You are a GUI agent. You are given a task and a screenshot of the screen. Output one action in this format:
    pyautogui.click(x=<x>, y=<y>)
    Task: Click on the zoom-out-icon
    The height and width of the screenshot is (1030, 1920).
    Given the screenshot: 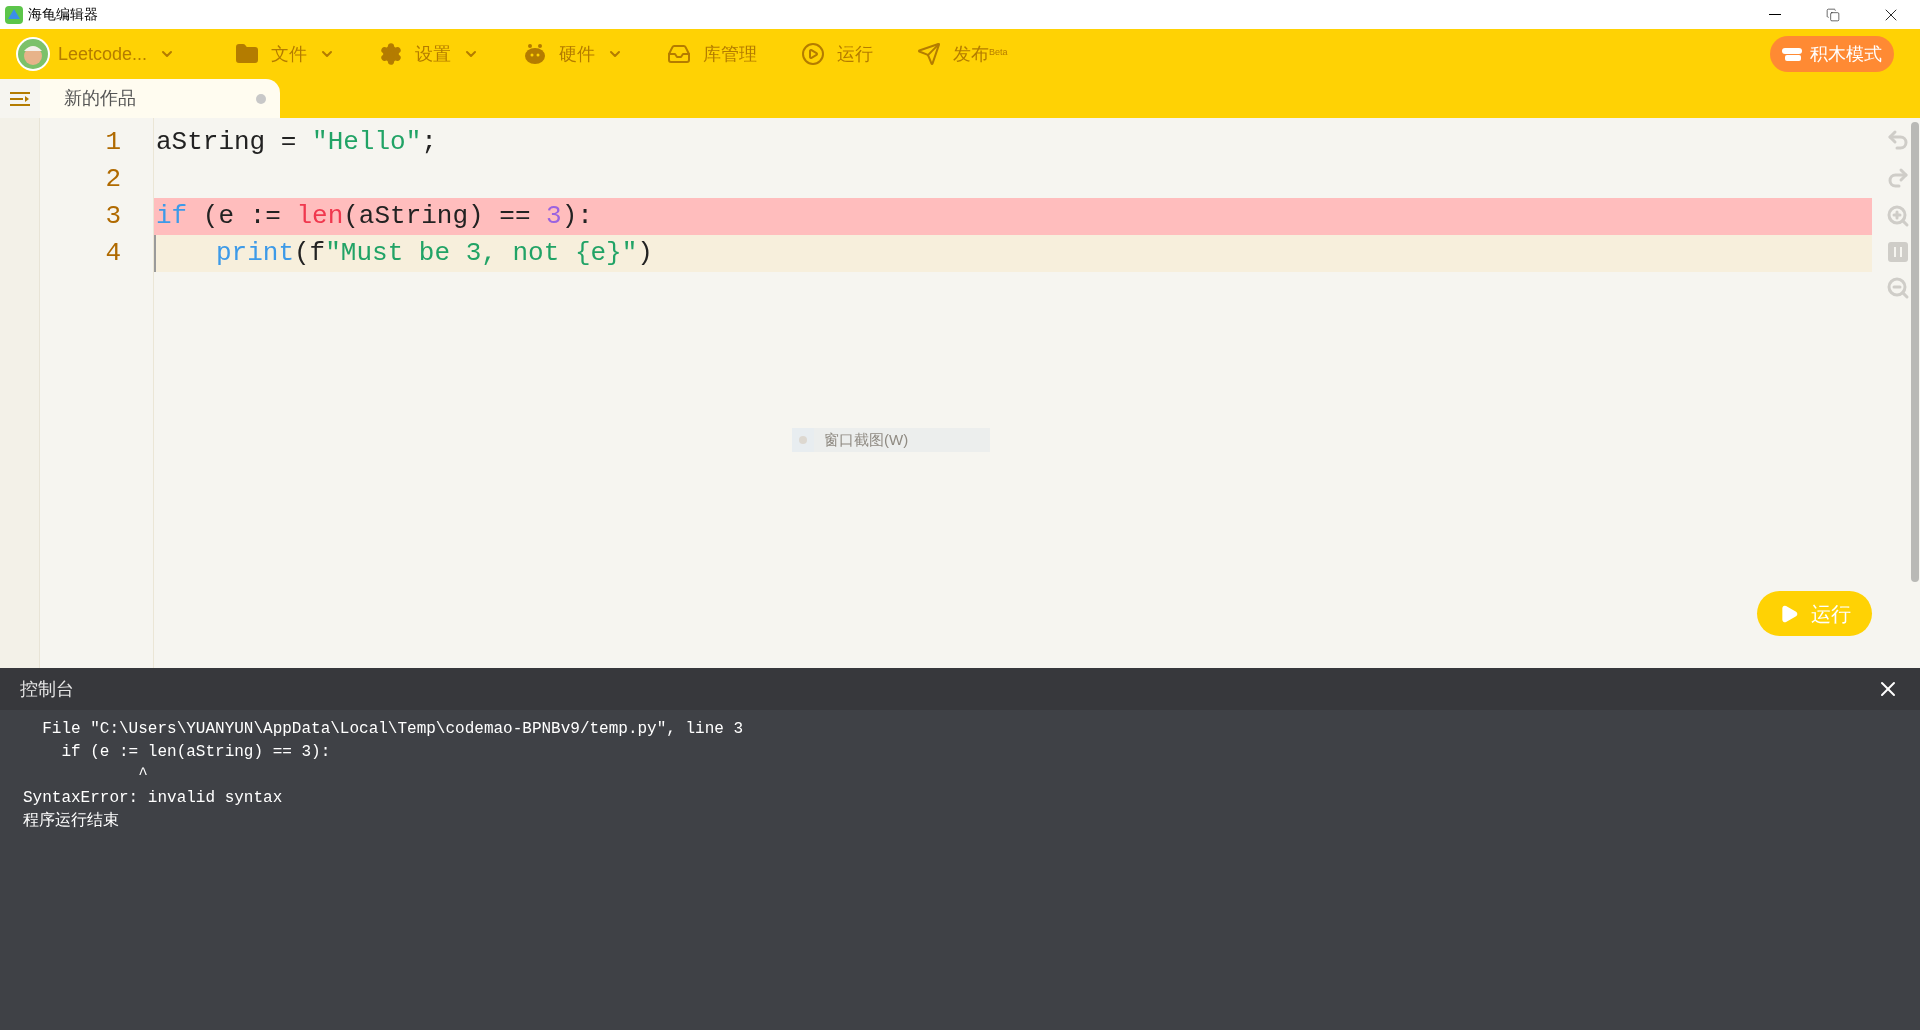 What is the action you would take?
    pyautogui.click(x=1898, y=288)
    